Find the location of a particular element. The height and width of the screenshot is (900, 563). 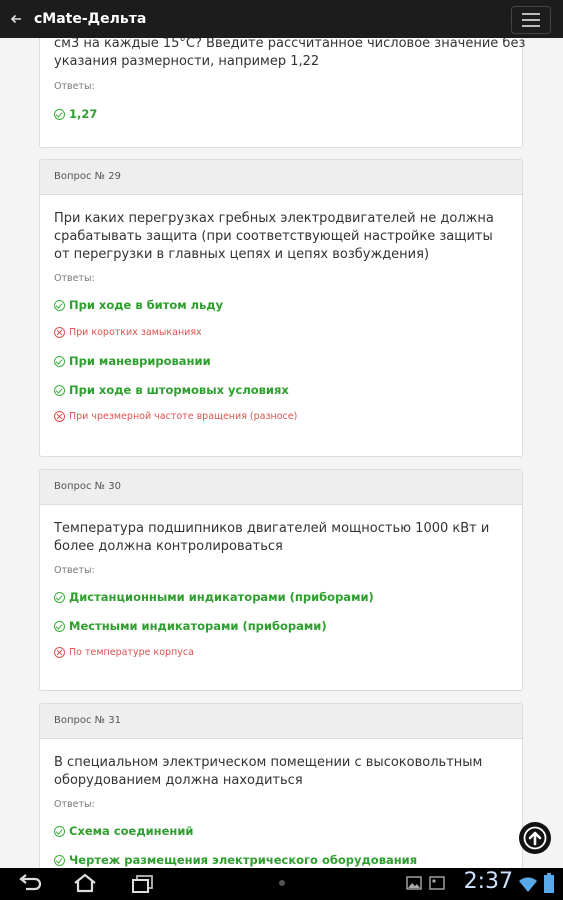

arrow-left-icon is located at coordinates (15, 19).